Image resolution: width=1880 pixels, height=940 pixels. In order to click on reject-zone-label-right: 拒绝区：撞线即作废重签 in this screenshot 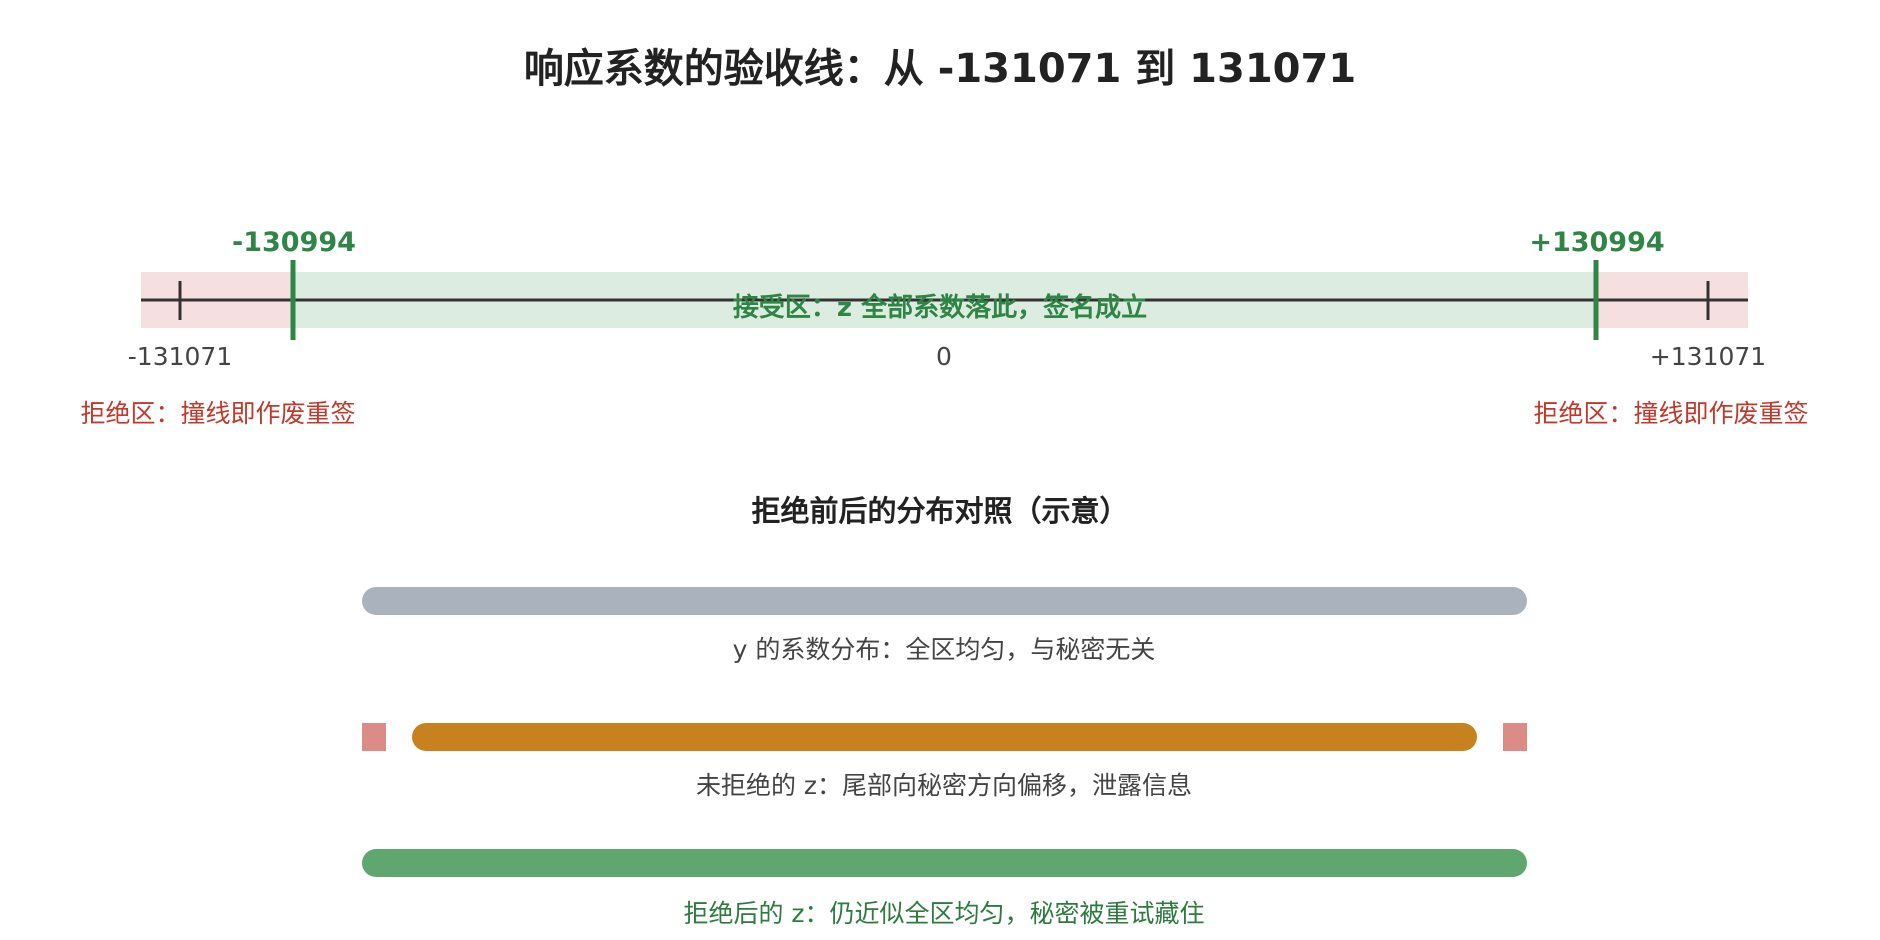, I will do `click(1671, 413)`.